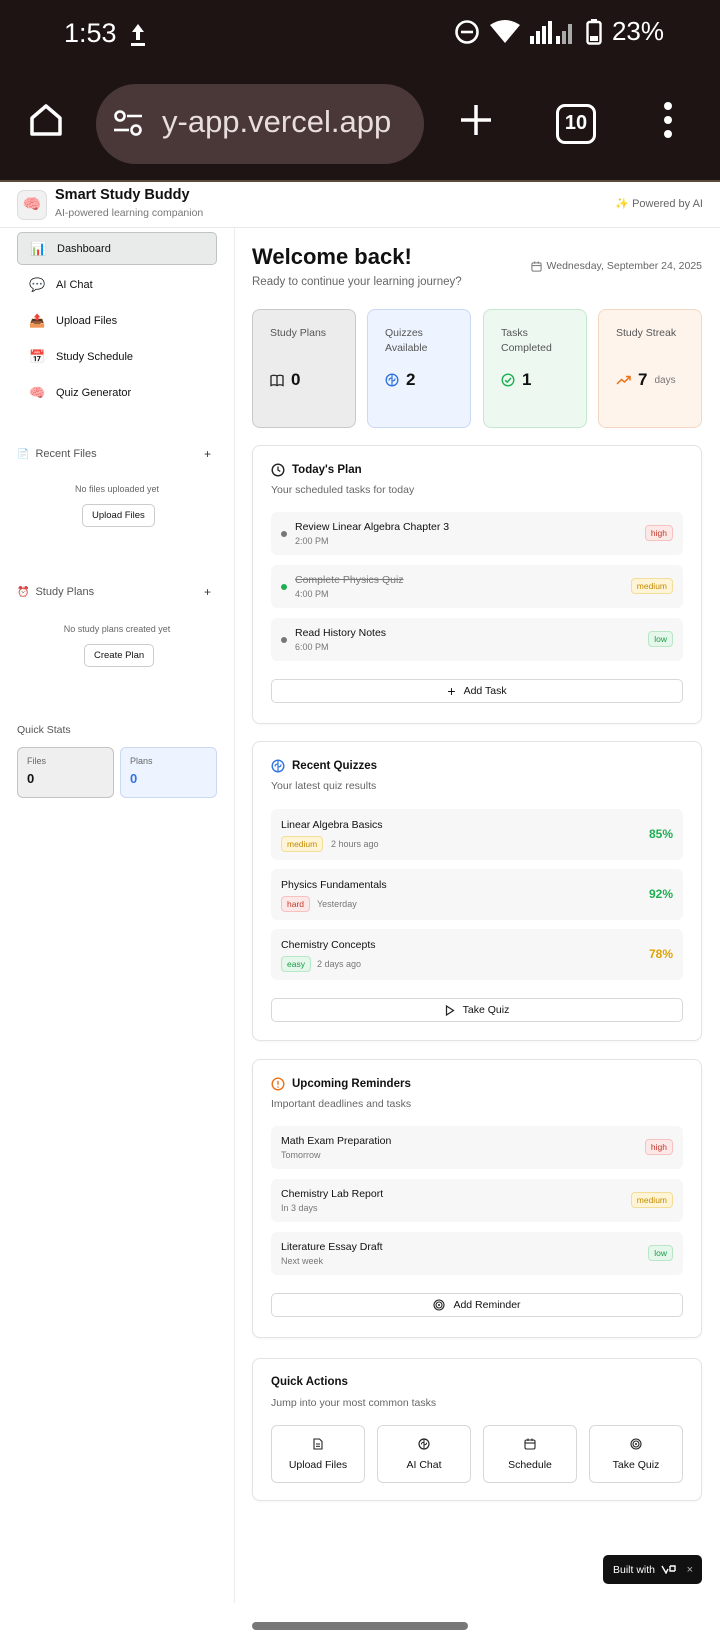  Describe the element at coordinates (312, 647) in the screenshot. I see `task-time: 6:00 PM` at that location.